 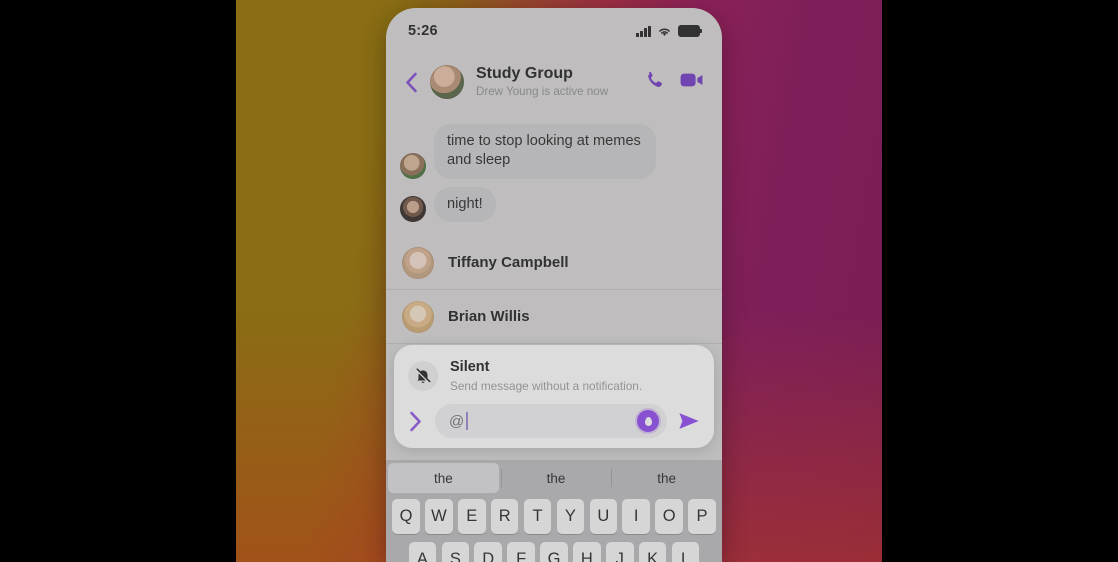 I want to click on video-call-button, so click(x=692, y=82).